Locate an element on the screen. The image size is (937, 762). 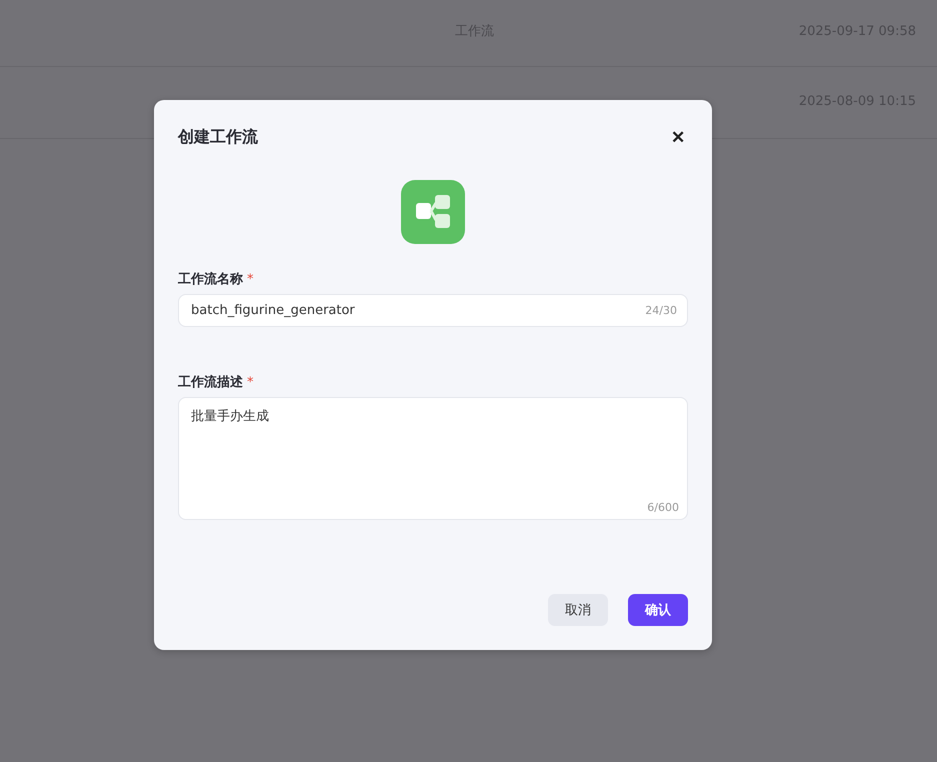
confirm-button: 确认 is located at coordinates (658, 610).